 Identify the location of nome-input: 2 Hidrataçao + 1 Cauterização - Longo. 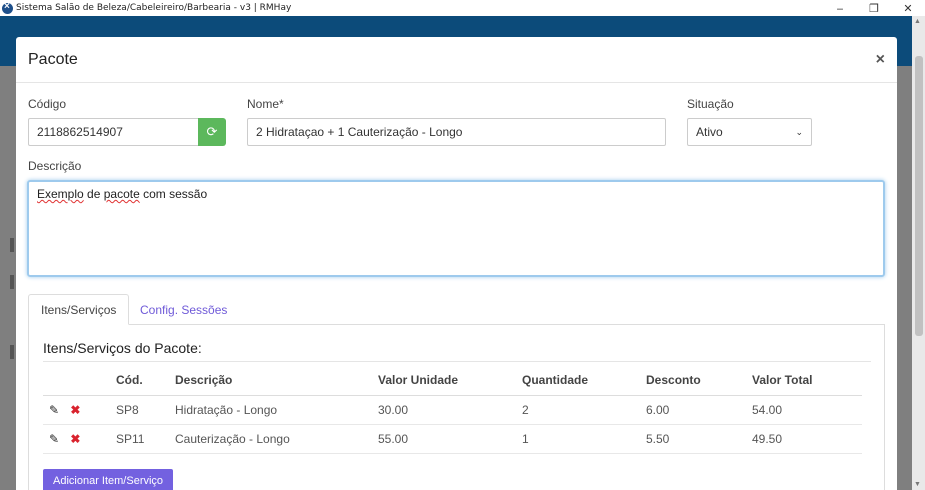
(456, 132).